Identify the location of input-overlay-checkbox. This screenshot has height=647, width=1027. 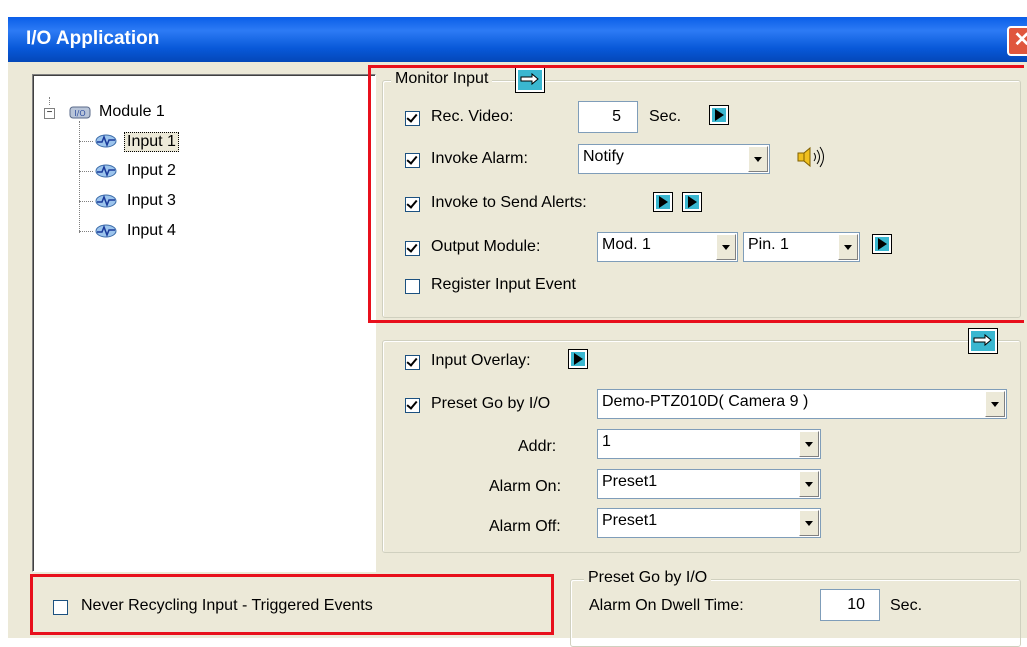
(412, 362).